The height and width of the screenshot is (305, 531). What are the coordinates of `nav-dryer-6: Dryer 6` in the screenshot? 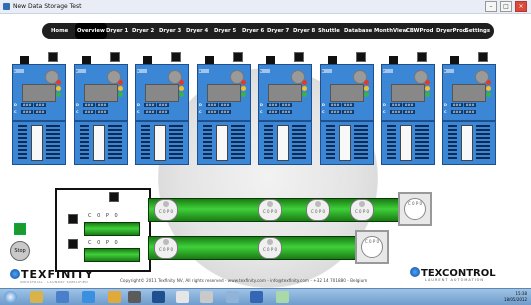 It's located at (253, 31).